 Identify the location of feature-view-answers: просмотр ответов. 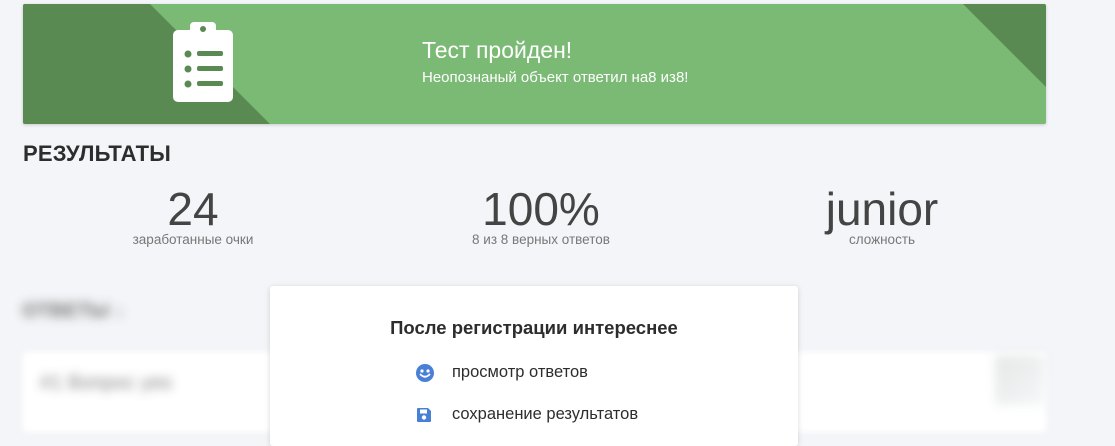
(502, 372).